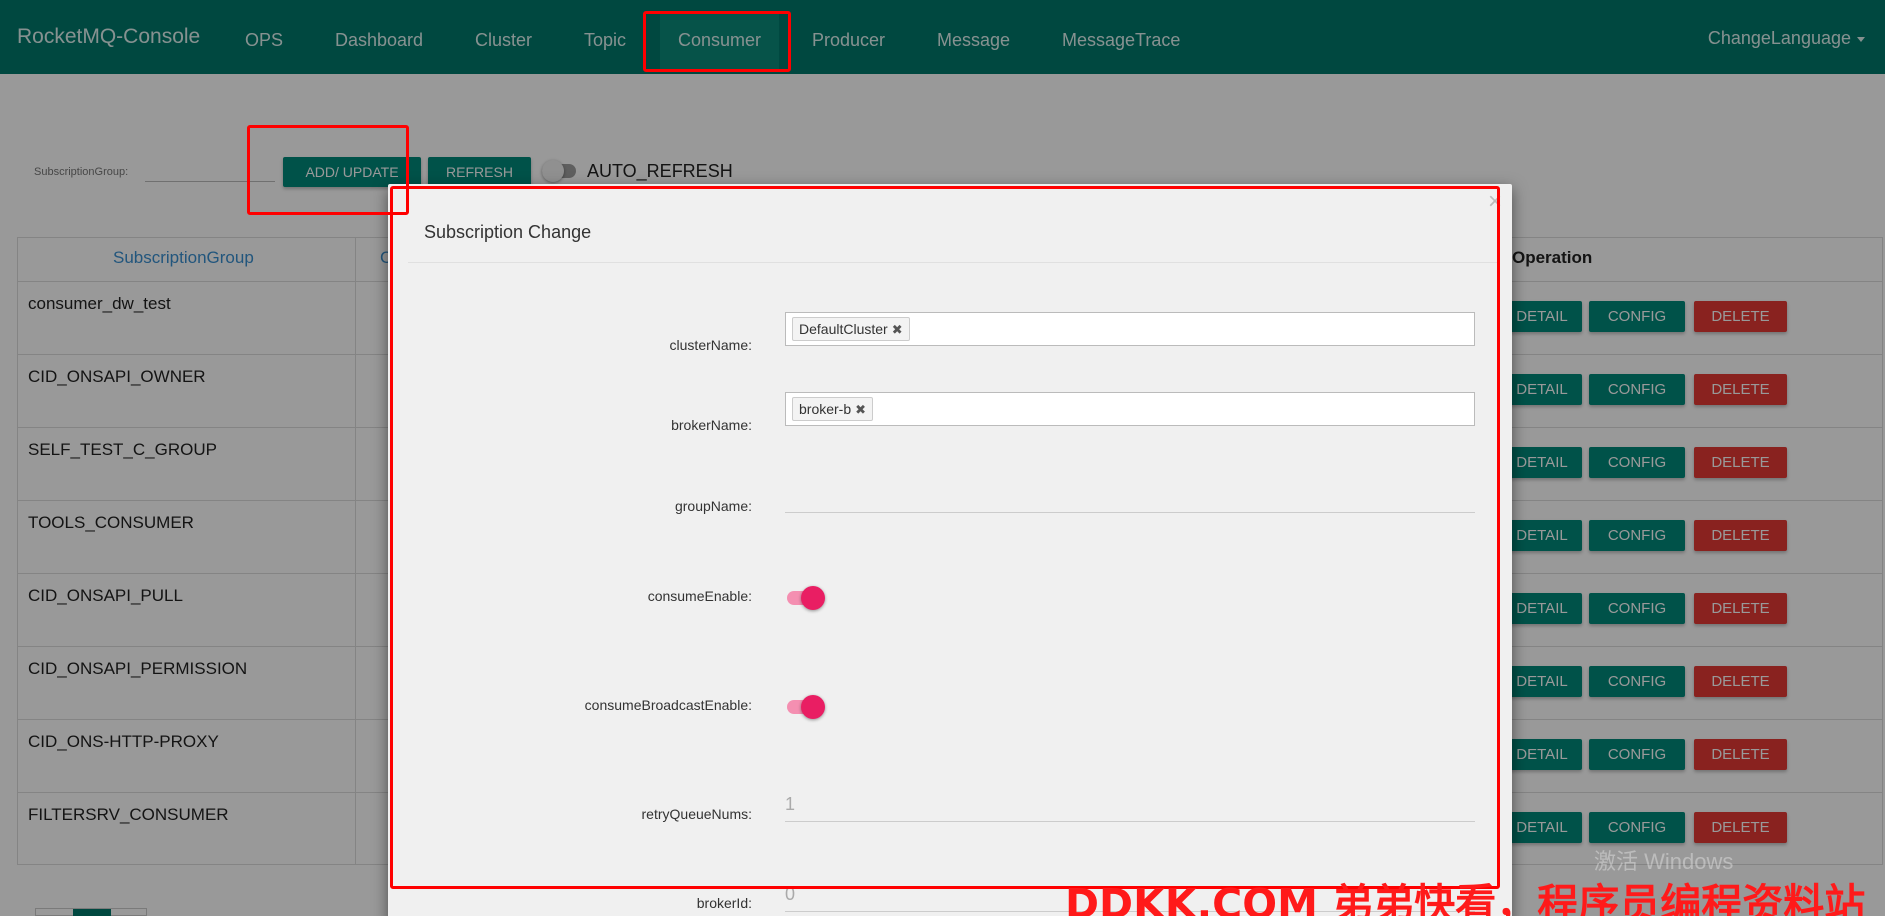 The image size is (1885, 916). I want to click on broker-id-label: brokerId:, so click(724, 903).